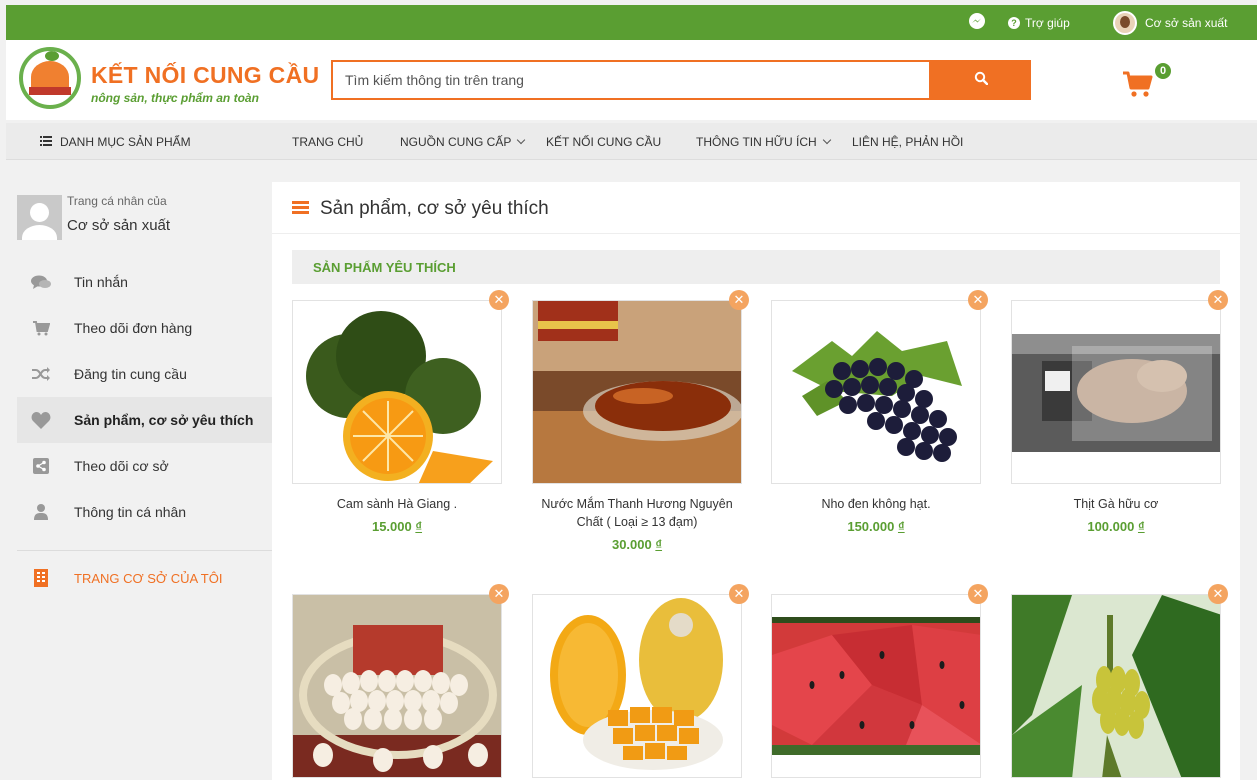 Image resolution: width=1257 pixels, height=780 pixels. Describe the element at coordinates (101, 282) in the screenshot. I see `sidebar-item-label: Tin nhắn` at that location.